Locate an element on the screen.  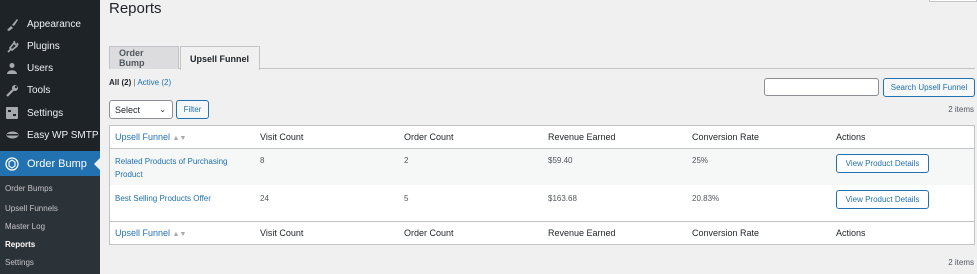
sidebar-item-tools: Tools is located at coordinates (50, 90).